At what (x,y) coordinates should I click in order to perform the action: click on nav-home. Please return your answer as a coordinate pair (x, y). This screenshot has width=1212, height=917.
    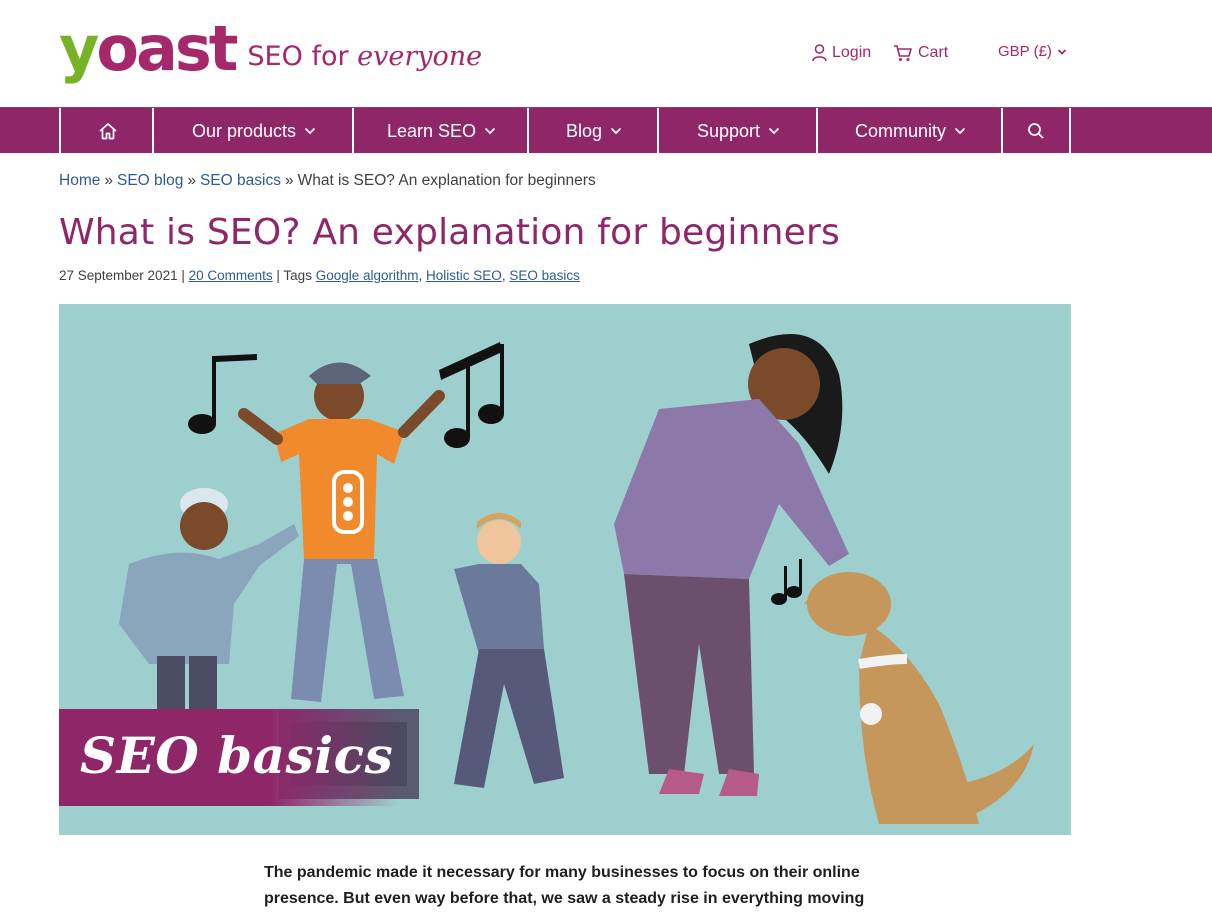
    Looking at the image, I should click on (106, 131).